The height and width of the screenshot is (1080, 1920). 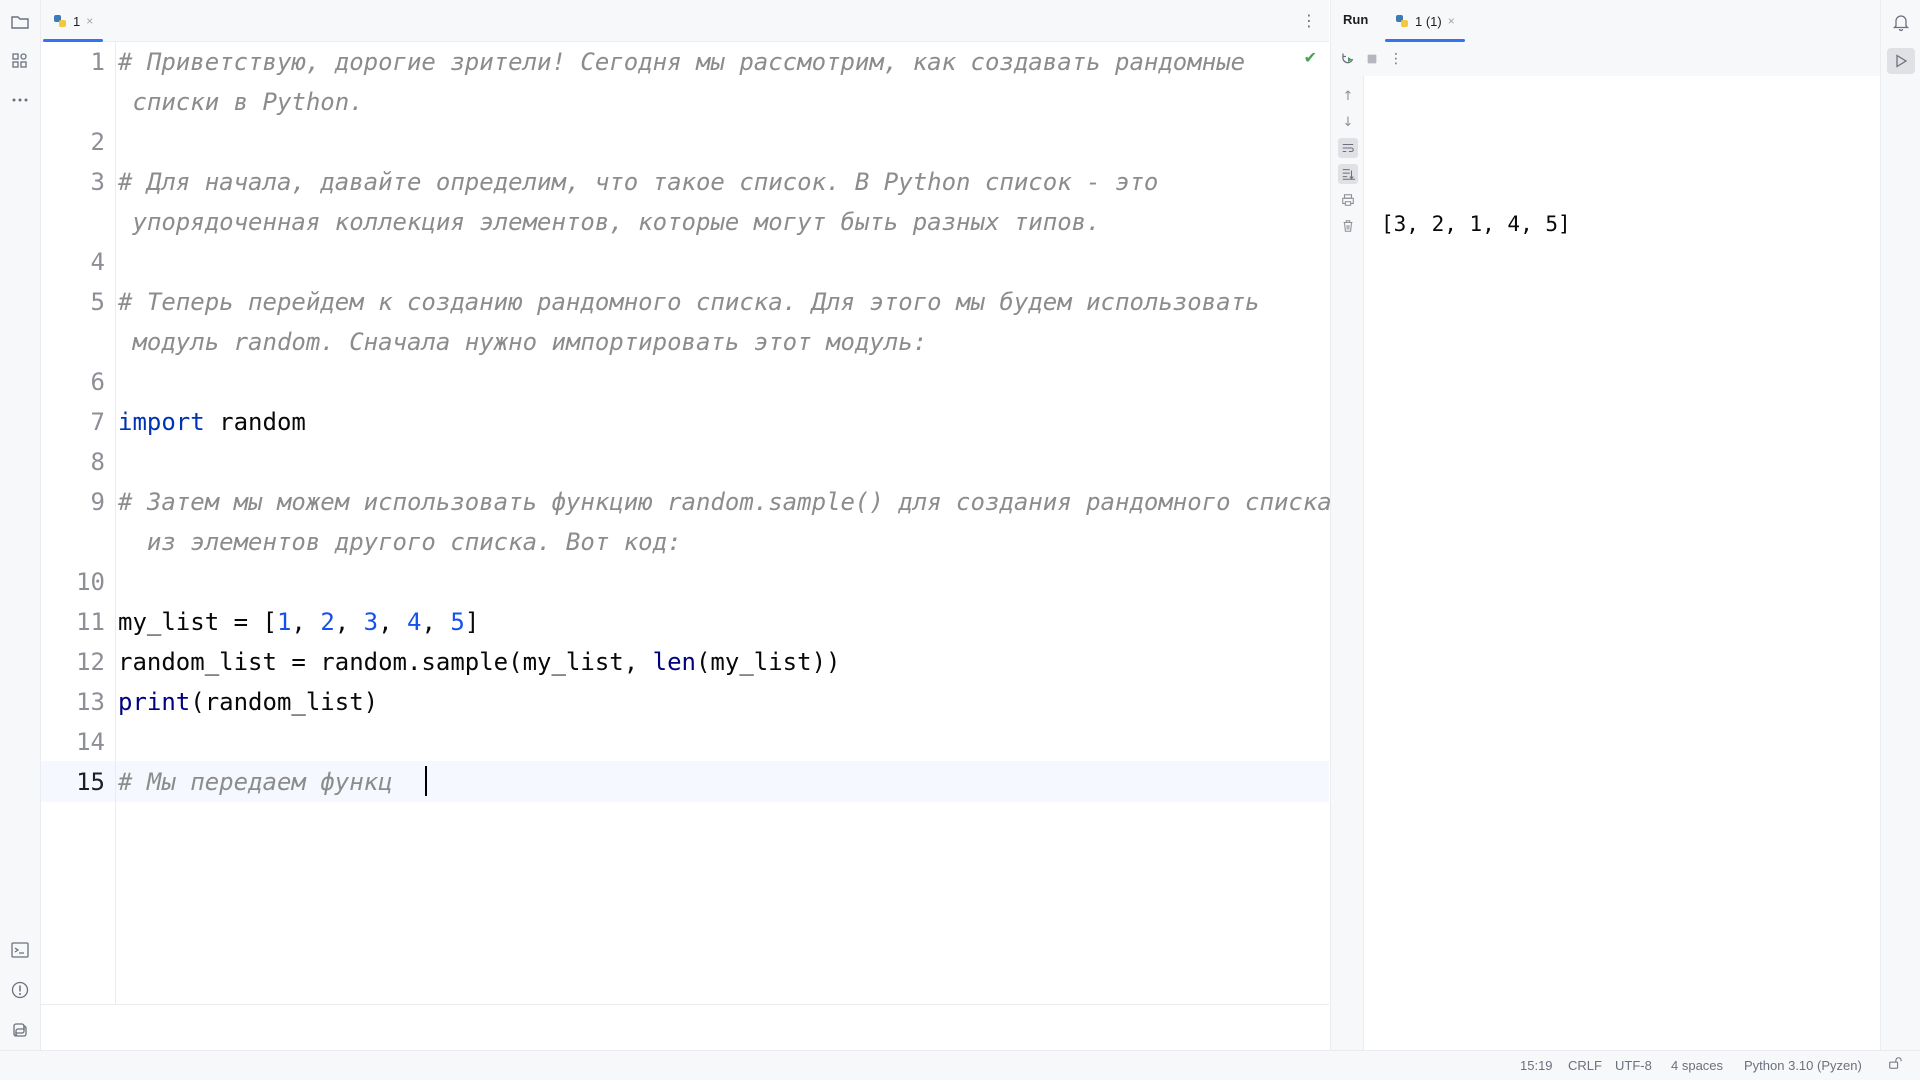 What do you see at coordinates (97, 382) in the screenshot?
I see `line-number: 6` at bounding box center [97, 382].